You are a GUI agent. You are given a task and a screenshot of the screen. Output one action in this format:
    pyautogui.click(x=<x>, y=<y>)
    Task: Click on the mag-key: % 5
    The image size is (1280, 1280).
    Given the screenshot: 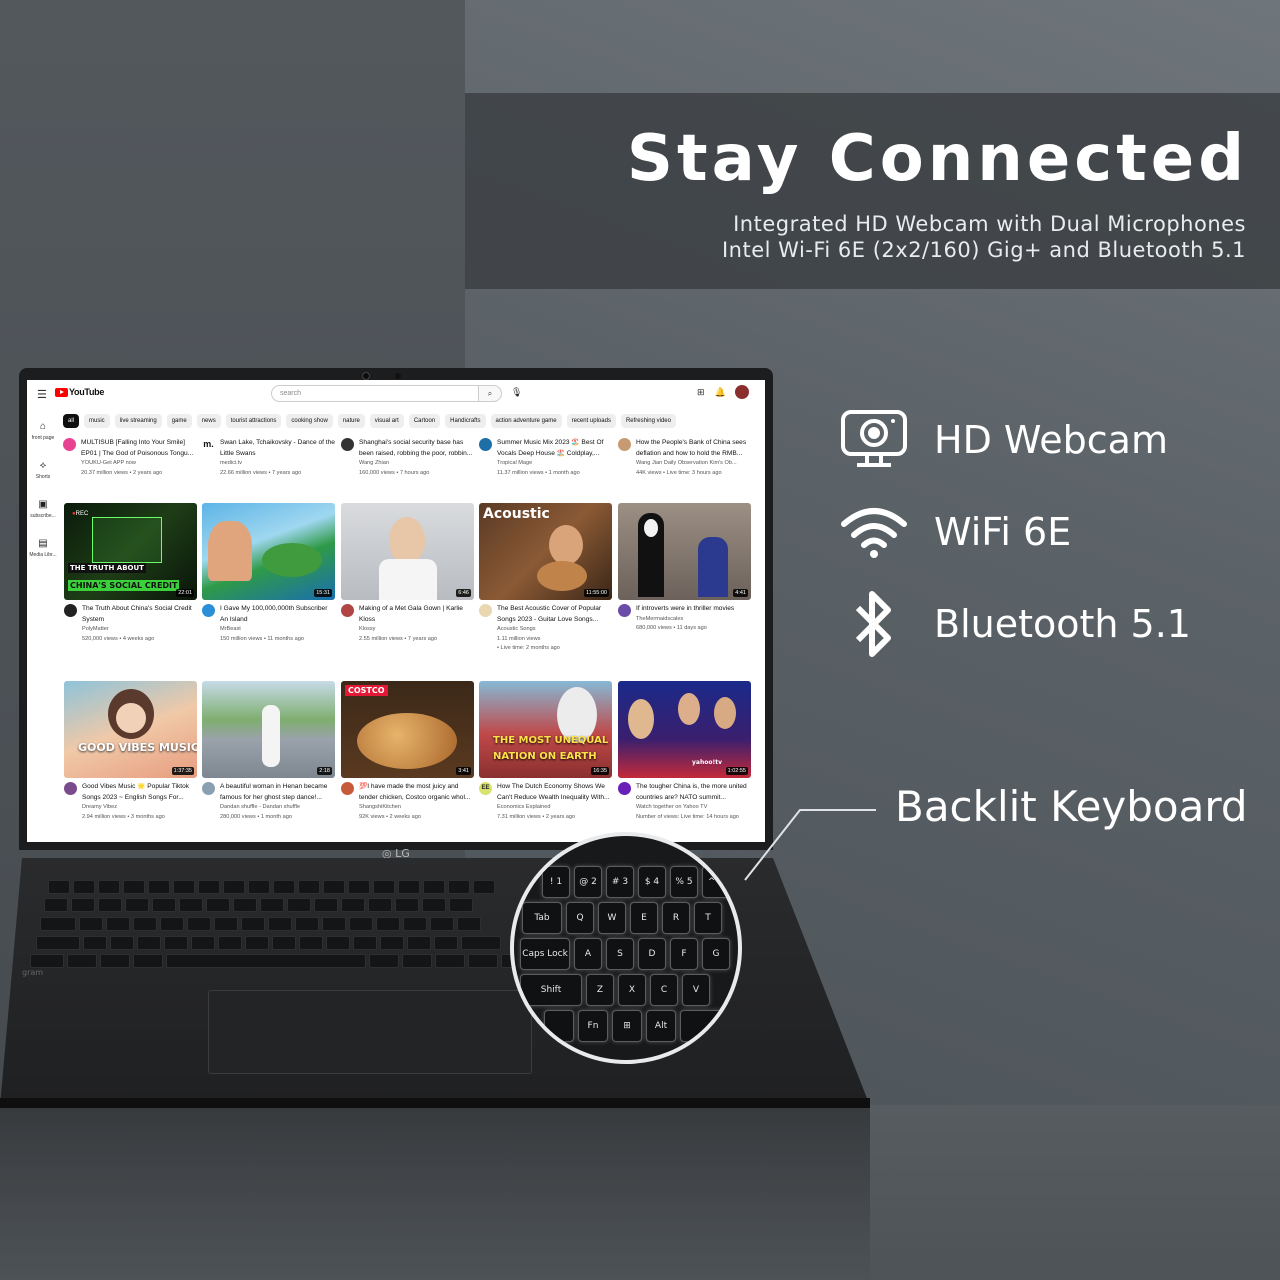 What is the action you would take?
    pyautogui.click(x=684, y=882)
    